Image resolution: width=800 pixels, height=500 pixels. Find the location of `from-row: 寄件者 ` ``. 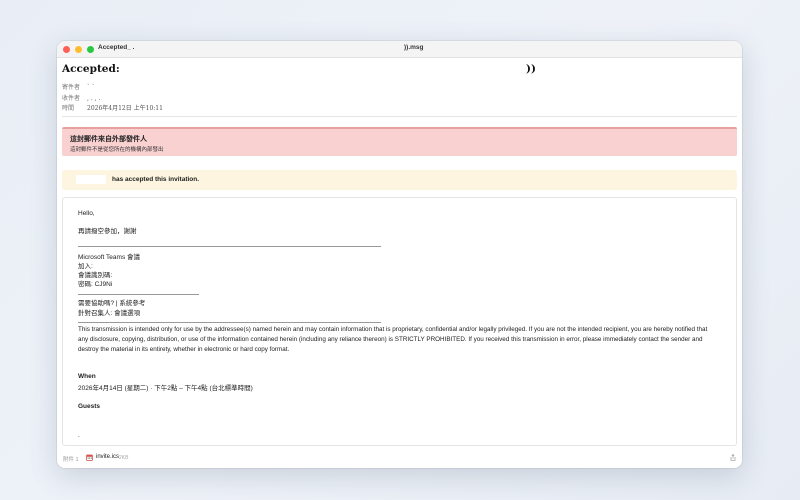

from-row: 寄件者 ` ` is located at coordinates (78, 86).